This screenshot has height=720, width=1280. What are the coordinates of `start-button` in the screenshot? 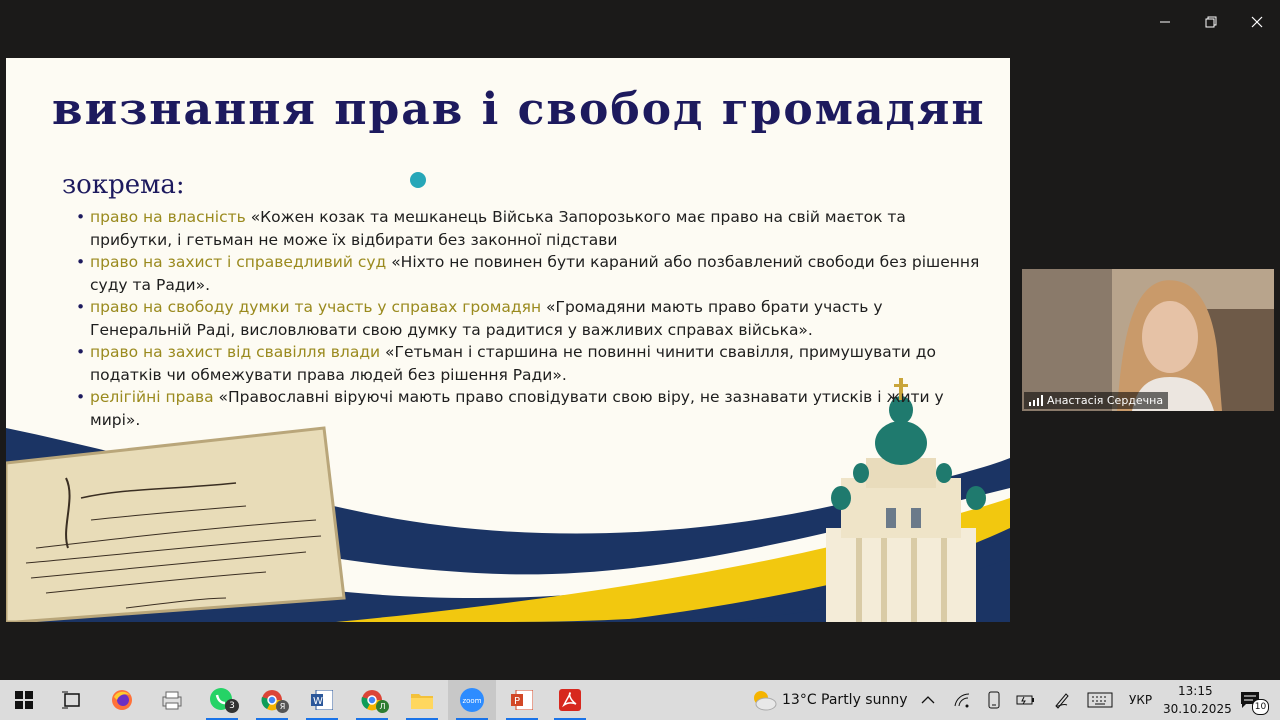 It's located at (24, 700).